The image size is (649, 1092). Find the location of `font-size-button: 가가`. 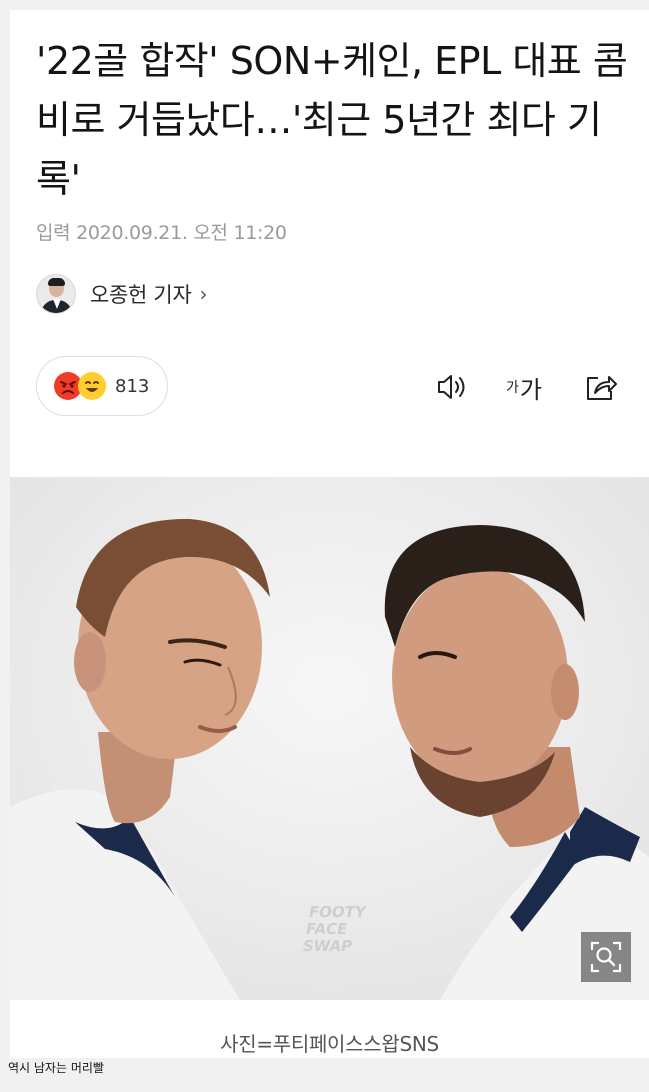

font-size-button: 가가 is located at coordinates (524, 387).